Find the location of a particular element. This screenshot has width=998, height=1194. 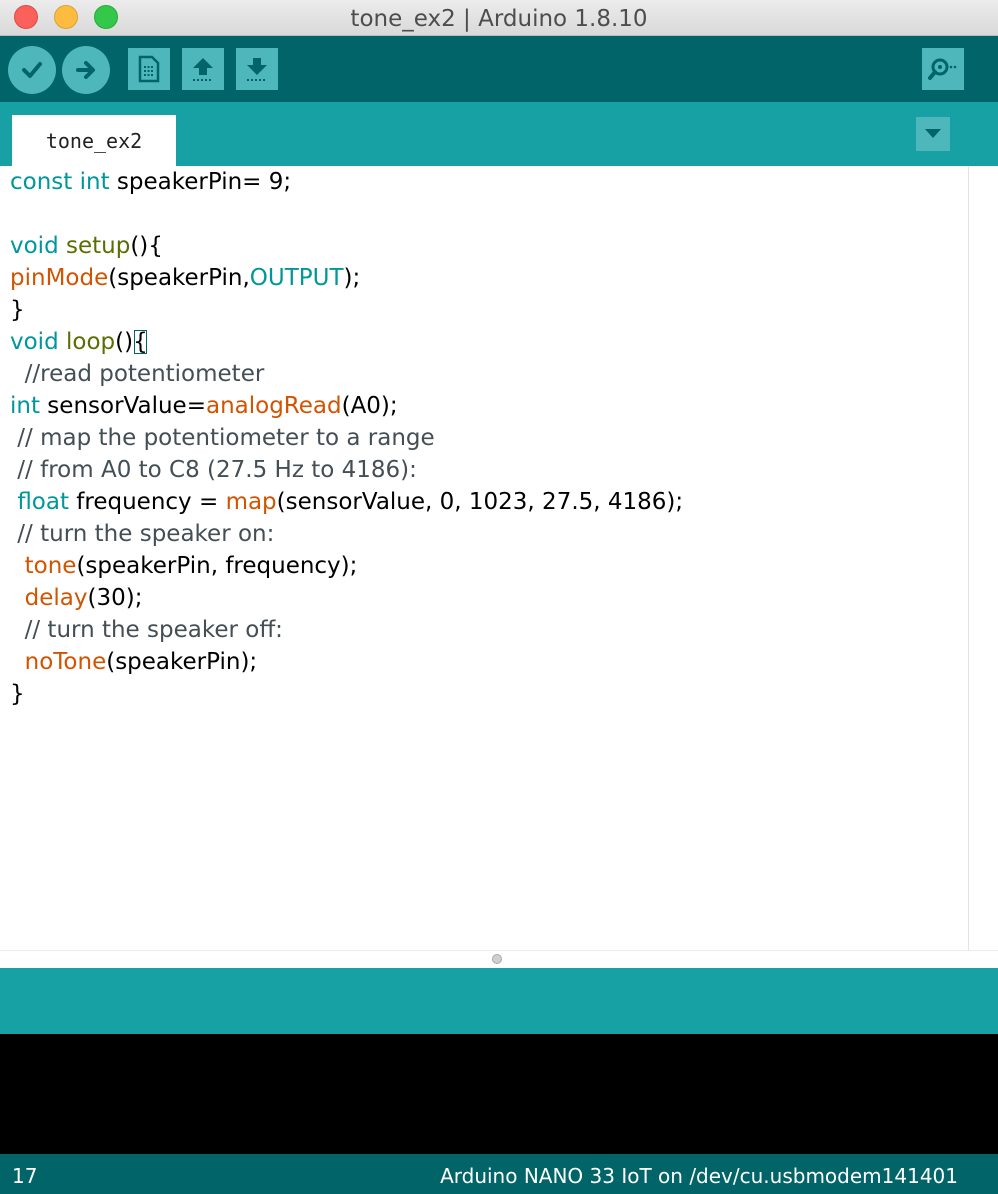

open-sketch-button is located at coordinates (203, 69).